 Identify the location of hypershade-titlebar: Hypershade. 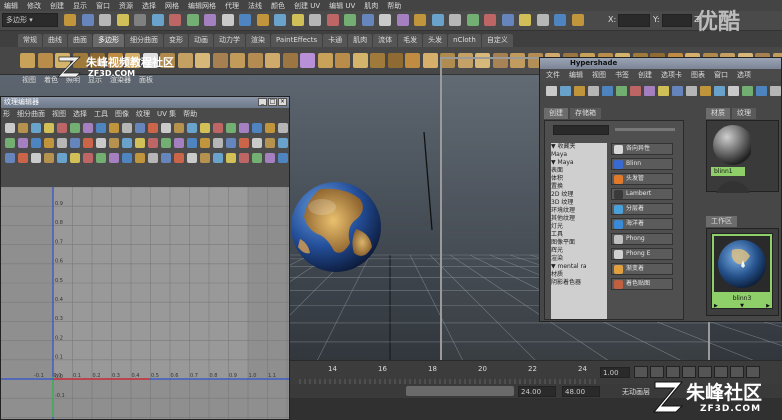
(660, 63).